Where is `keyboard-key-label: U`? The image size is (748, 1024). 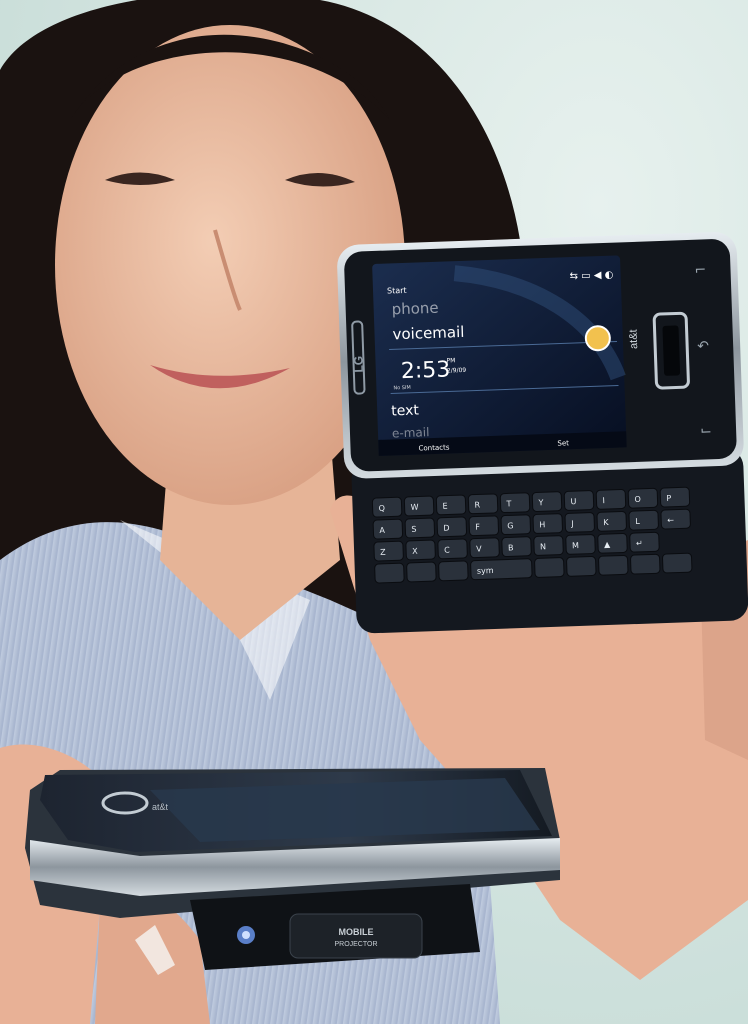 keyboard-key-label: U is located at coordinates (573, 501).